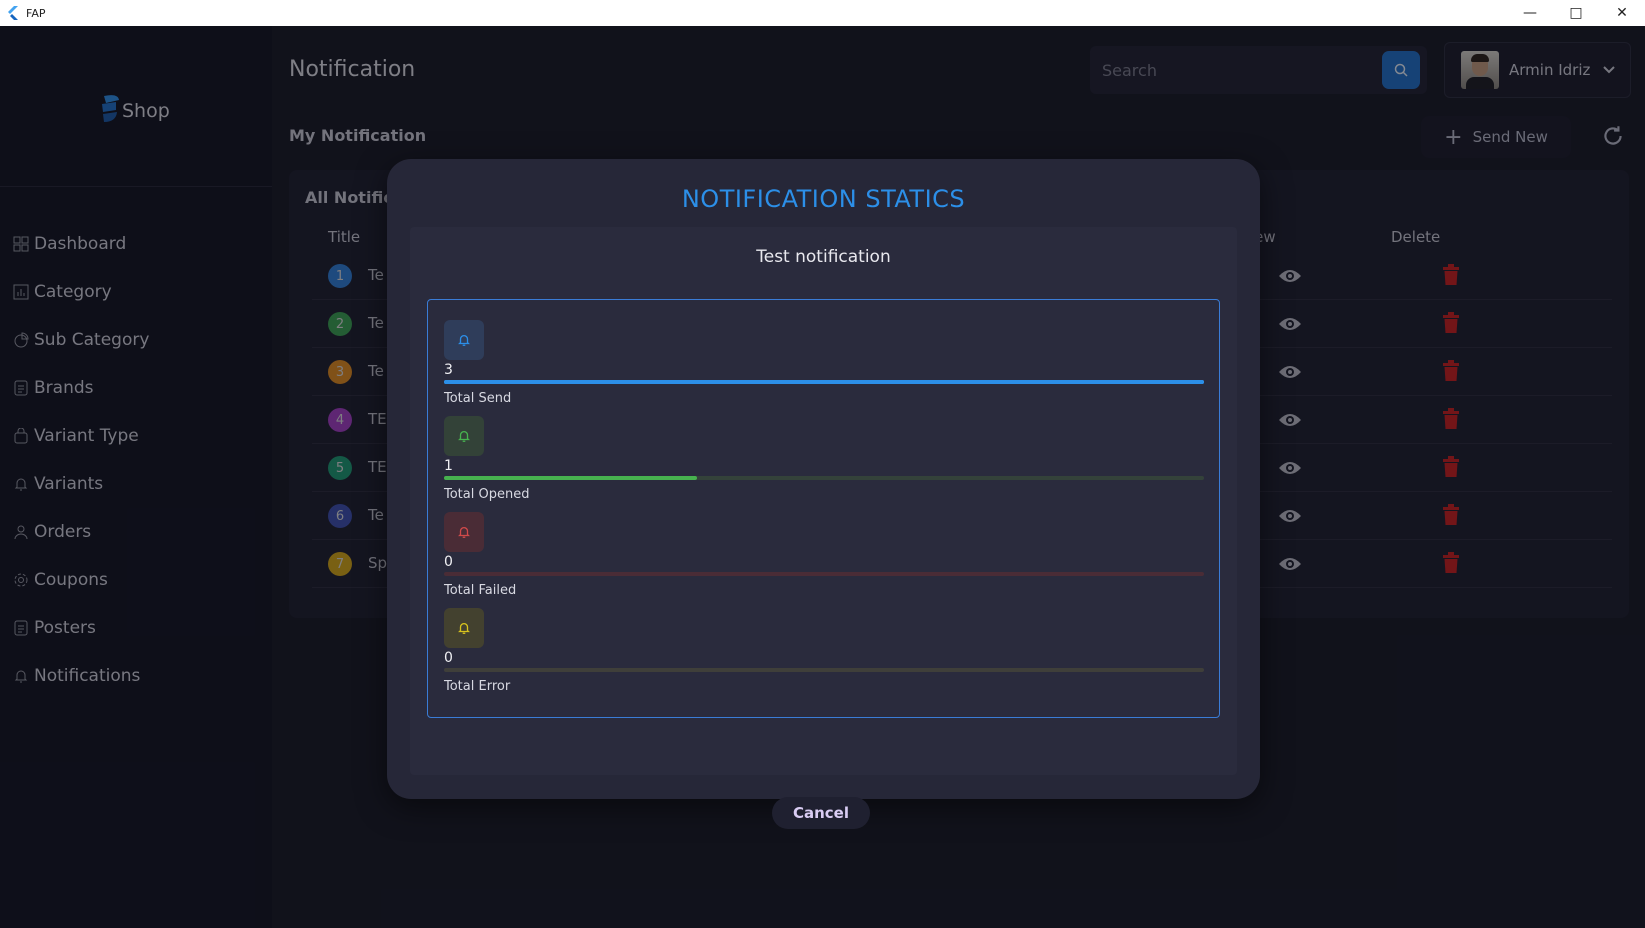 The height and width of the screenshot is (928, 1645). Describe the element at coordinates (824, 656) in the screenshot. I see `stat-item: 0 Total Error` at that location.